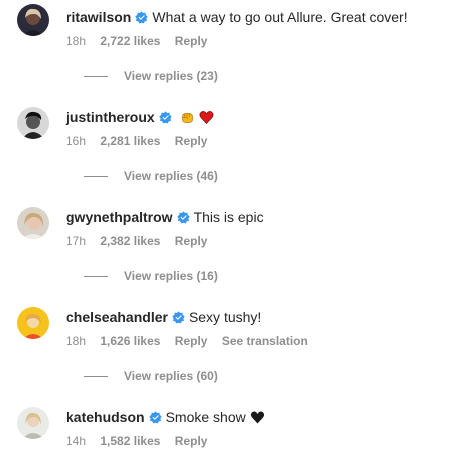 The image size is (453, 466). What do you see at coordinates (257, 417) in the screenshot?
I see `black-heart-emoji-icon` at bounding box center [257, 417].